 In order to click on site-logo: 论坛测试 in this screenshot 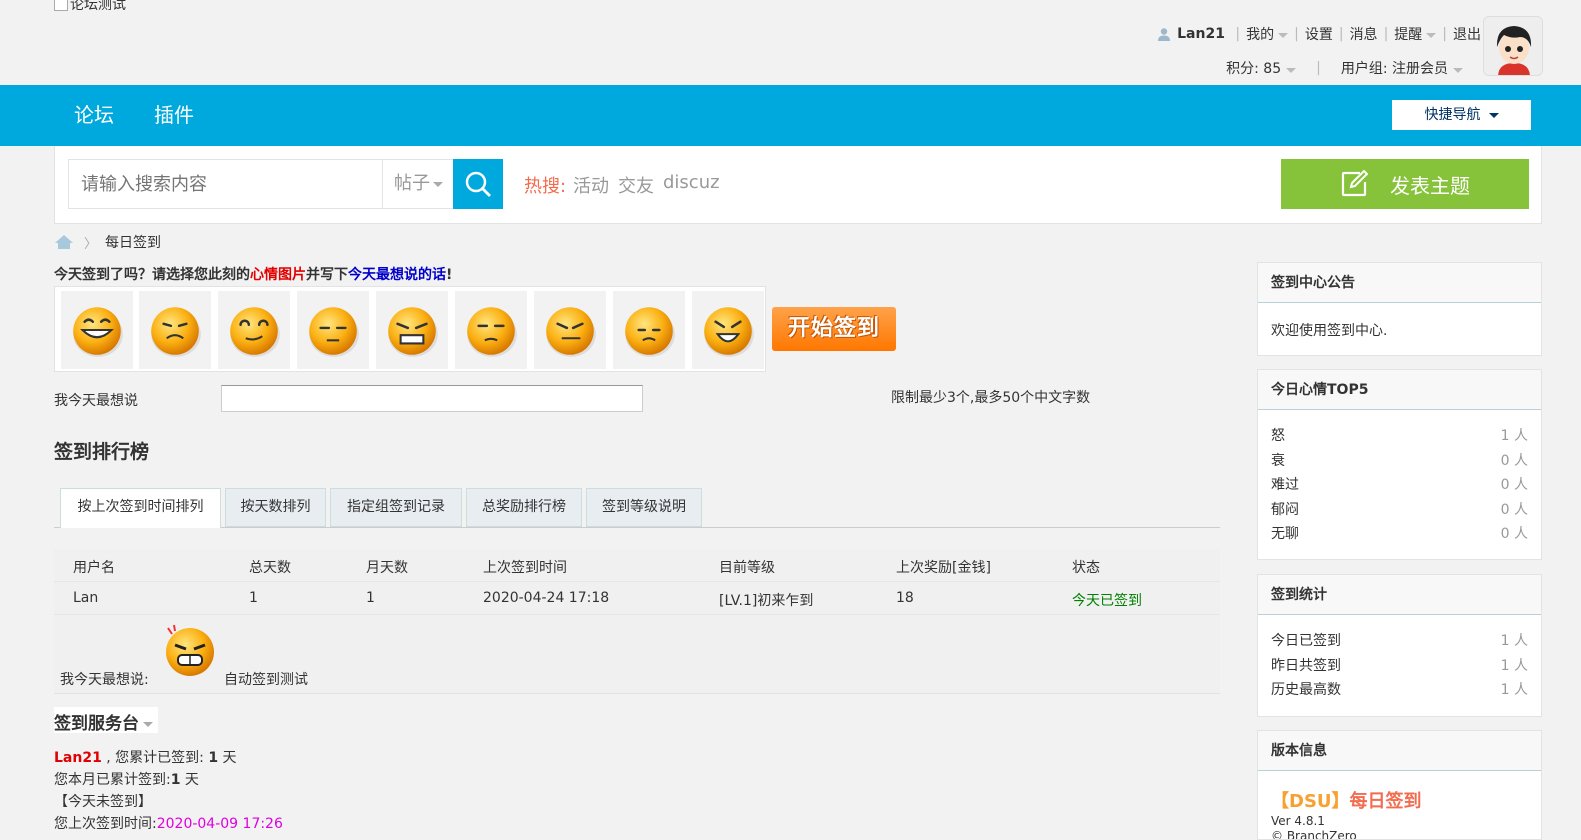, I will do `click(90, 7)`.